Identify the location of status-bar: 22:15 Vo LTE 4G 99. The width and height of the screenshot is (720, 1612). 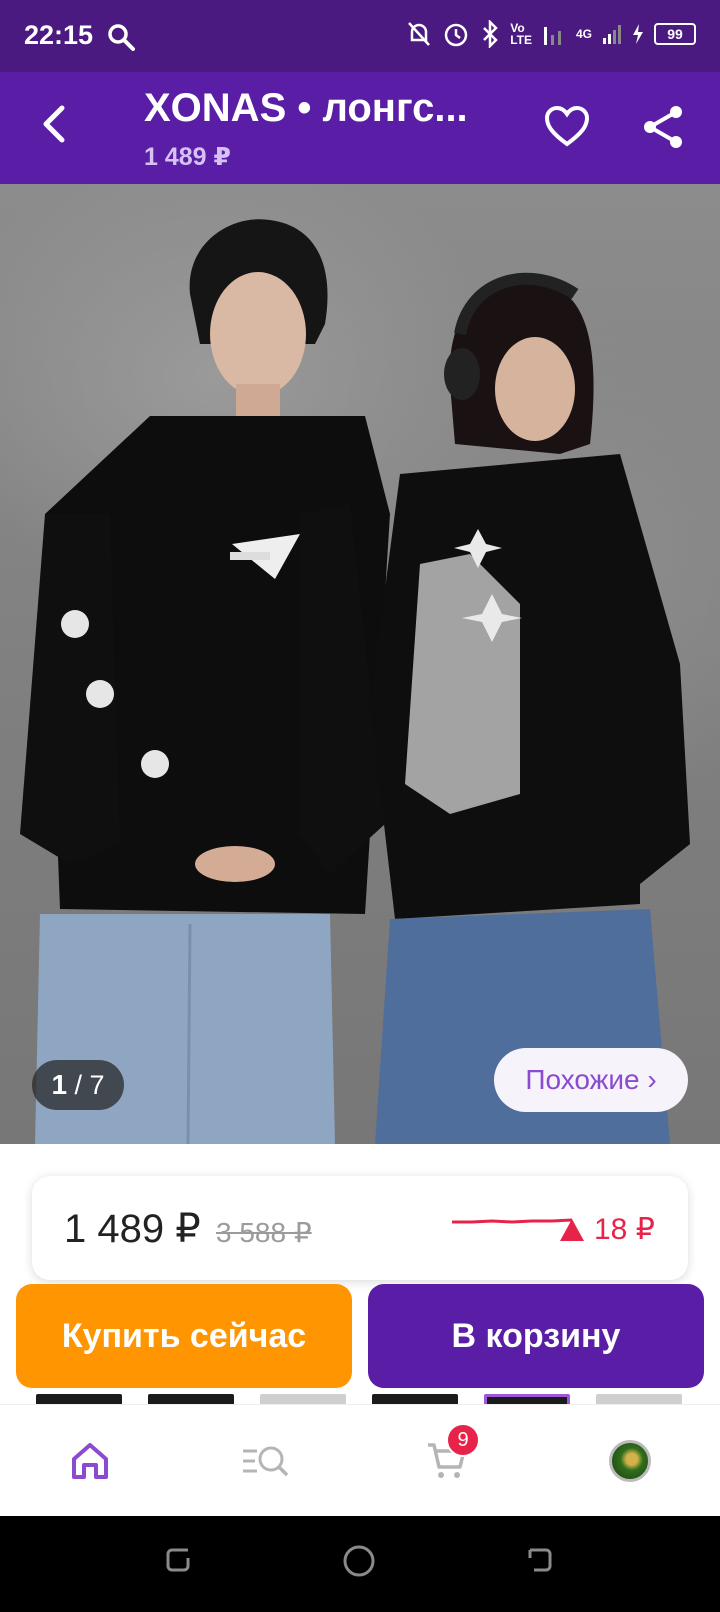
(360, 36).